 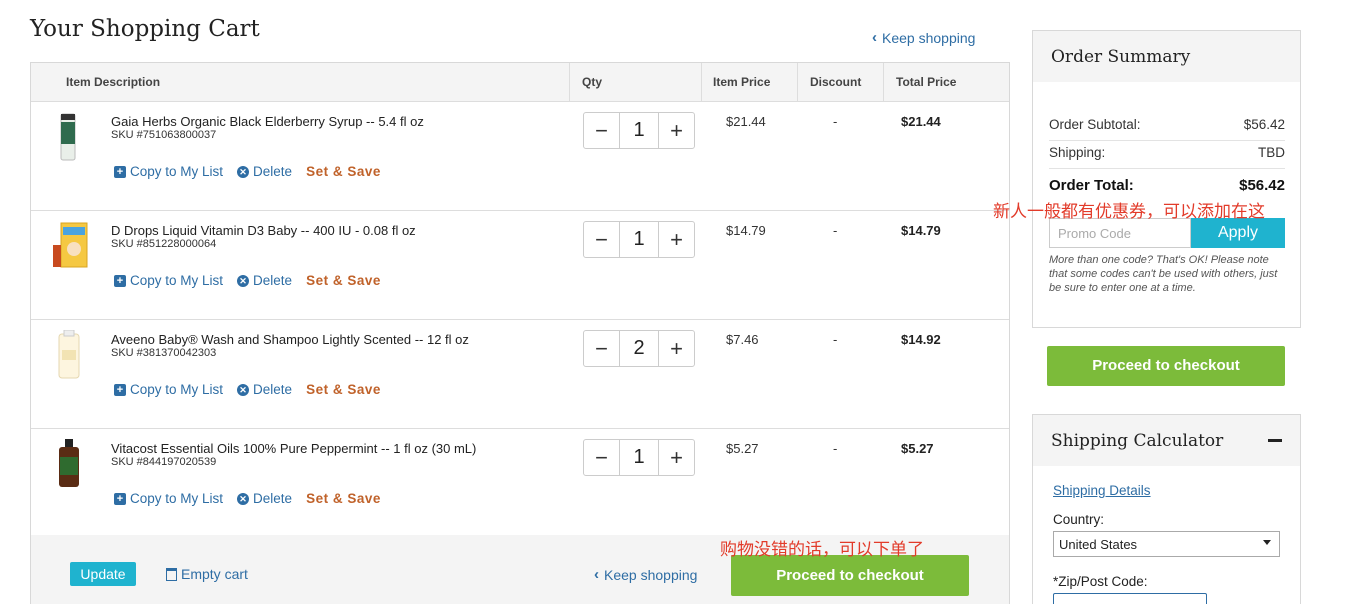 I want to click on item-total: $14.79, so click(x=921, y=230).